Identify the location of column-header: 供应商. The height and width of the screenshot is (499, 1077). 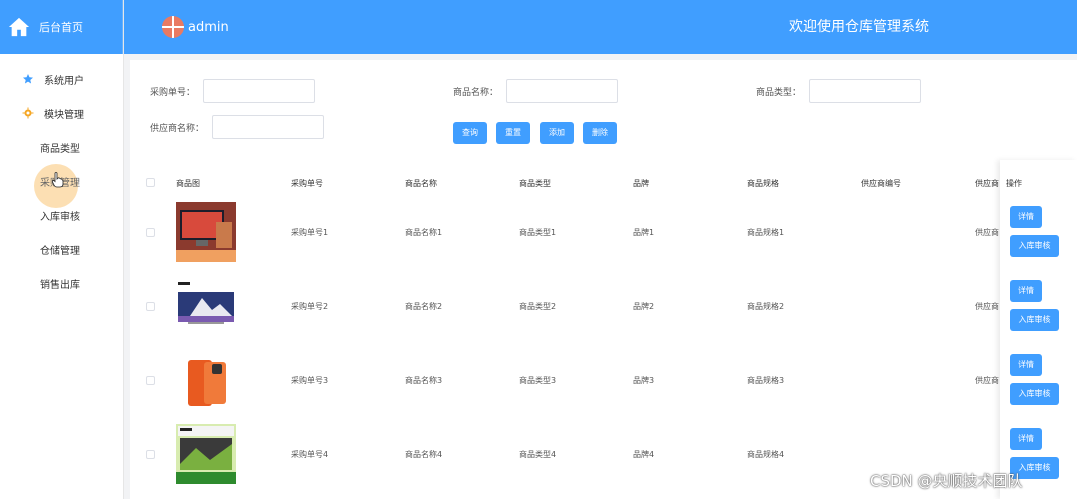
(987, 183).